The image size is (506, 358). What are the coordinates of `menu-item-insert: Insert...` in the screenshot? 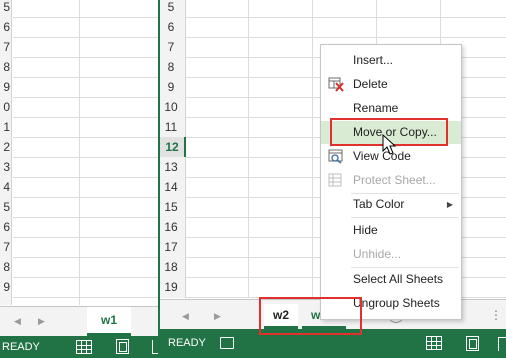 It's located at (391, 60).